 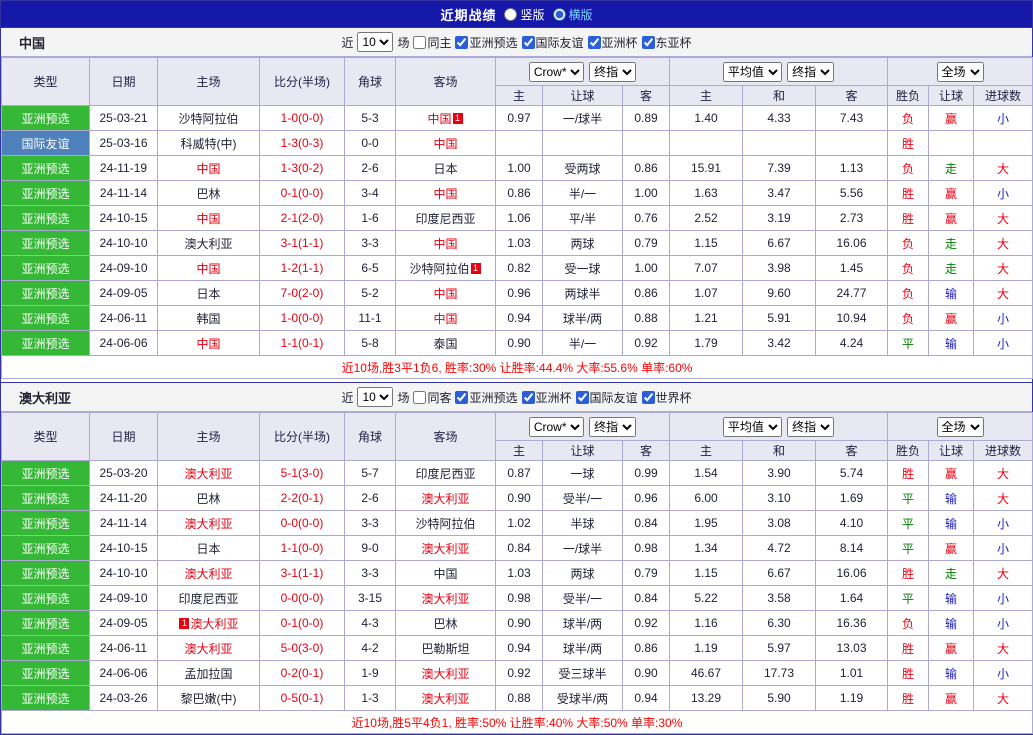 I want to click on match-type-cell: 亚洲预选, so click(x=45, y=598).